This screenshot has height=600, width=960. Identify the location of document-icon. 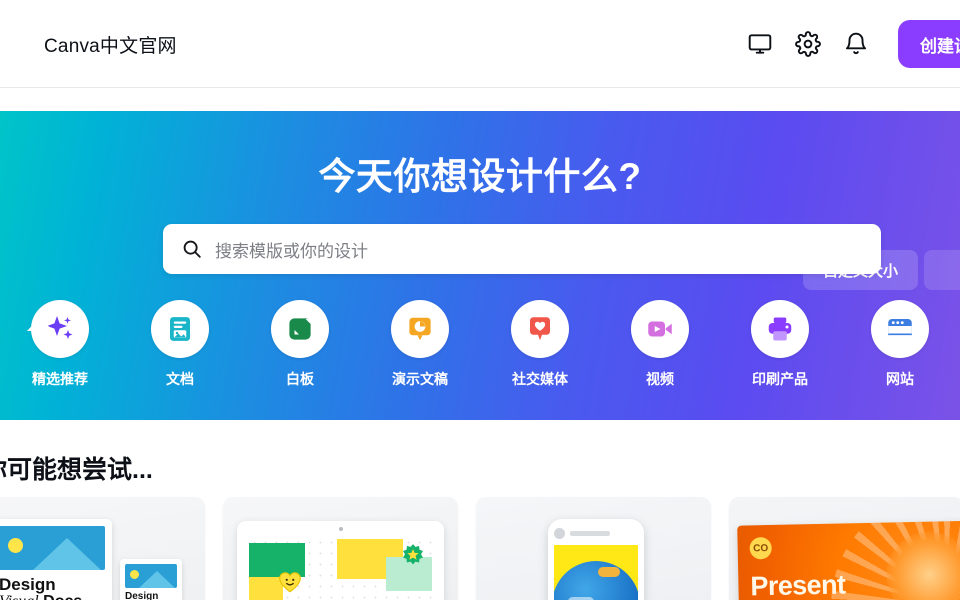
(180, 329).